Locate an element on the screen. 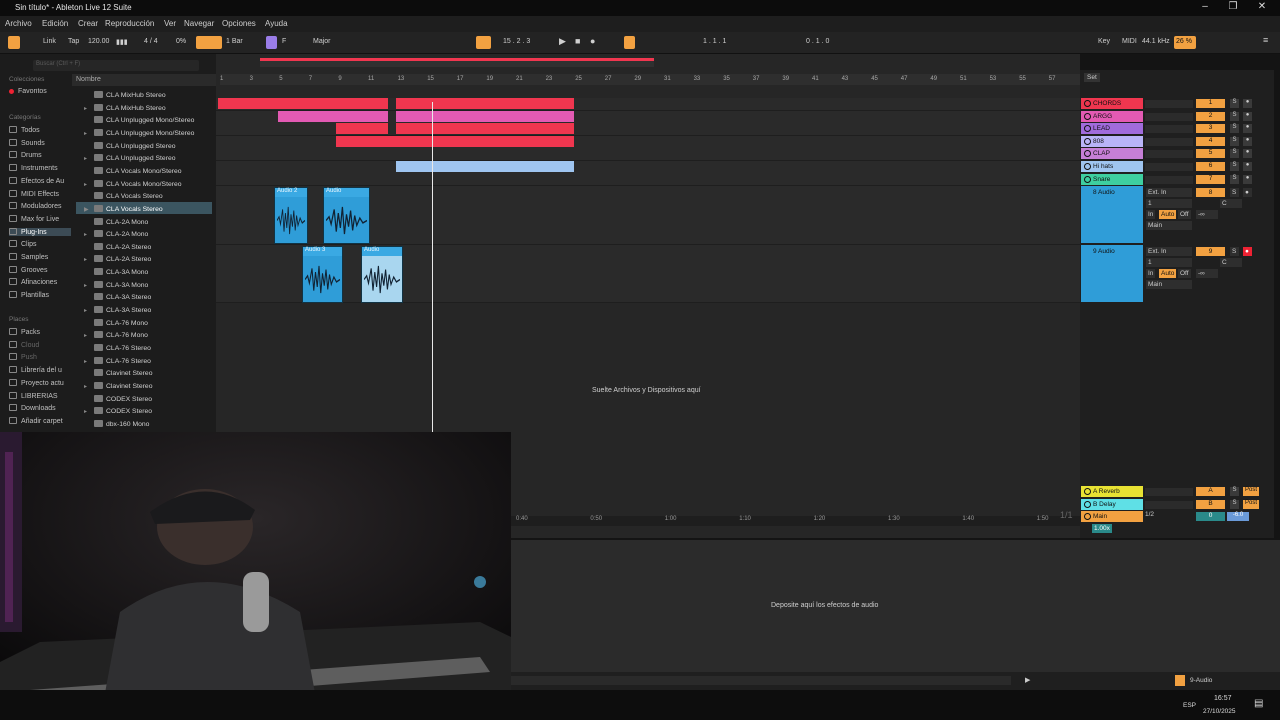 This screenshot has height=720, width=1280. favorites-item: Favoritos is located at coordinates (40, 91).